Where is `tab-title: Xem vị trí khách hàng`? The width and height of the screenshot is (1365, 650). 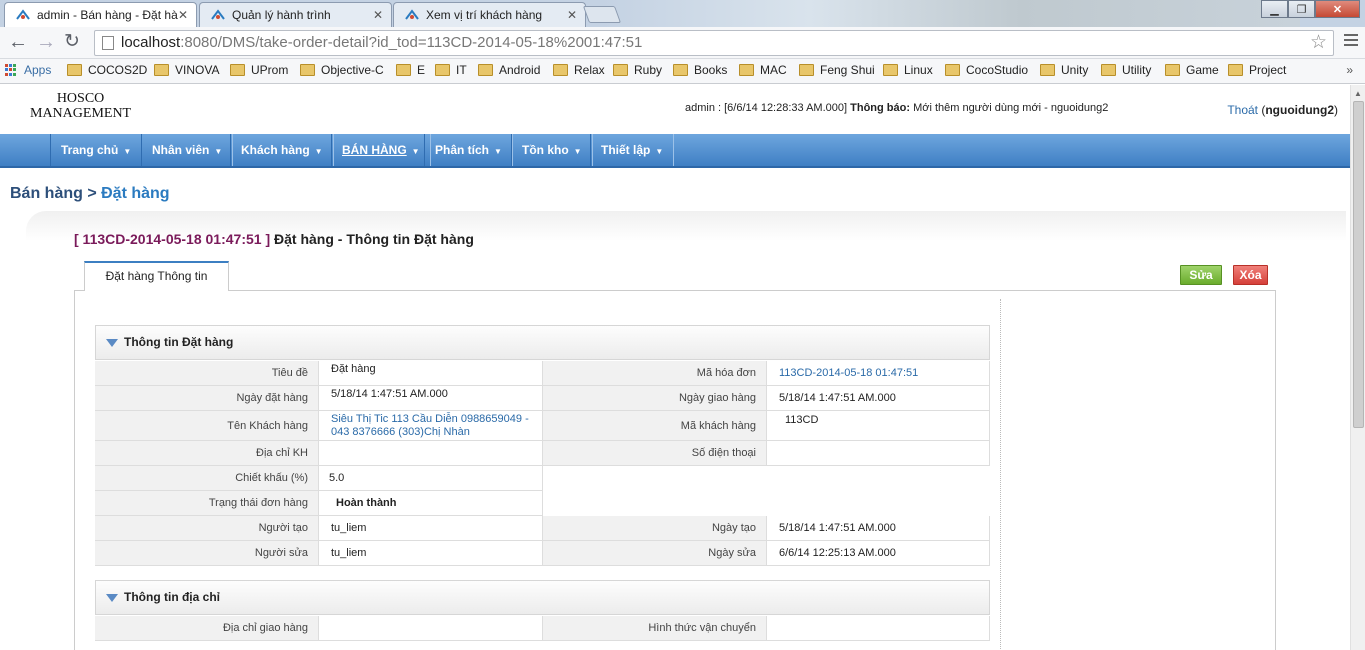
tab-title: Xem vị trí khách hàng is located at coordinates (484, 15).